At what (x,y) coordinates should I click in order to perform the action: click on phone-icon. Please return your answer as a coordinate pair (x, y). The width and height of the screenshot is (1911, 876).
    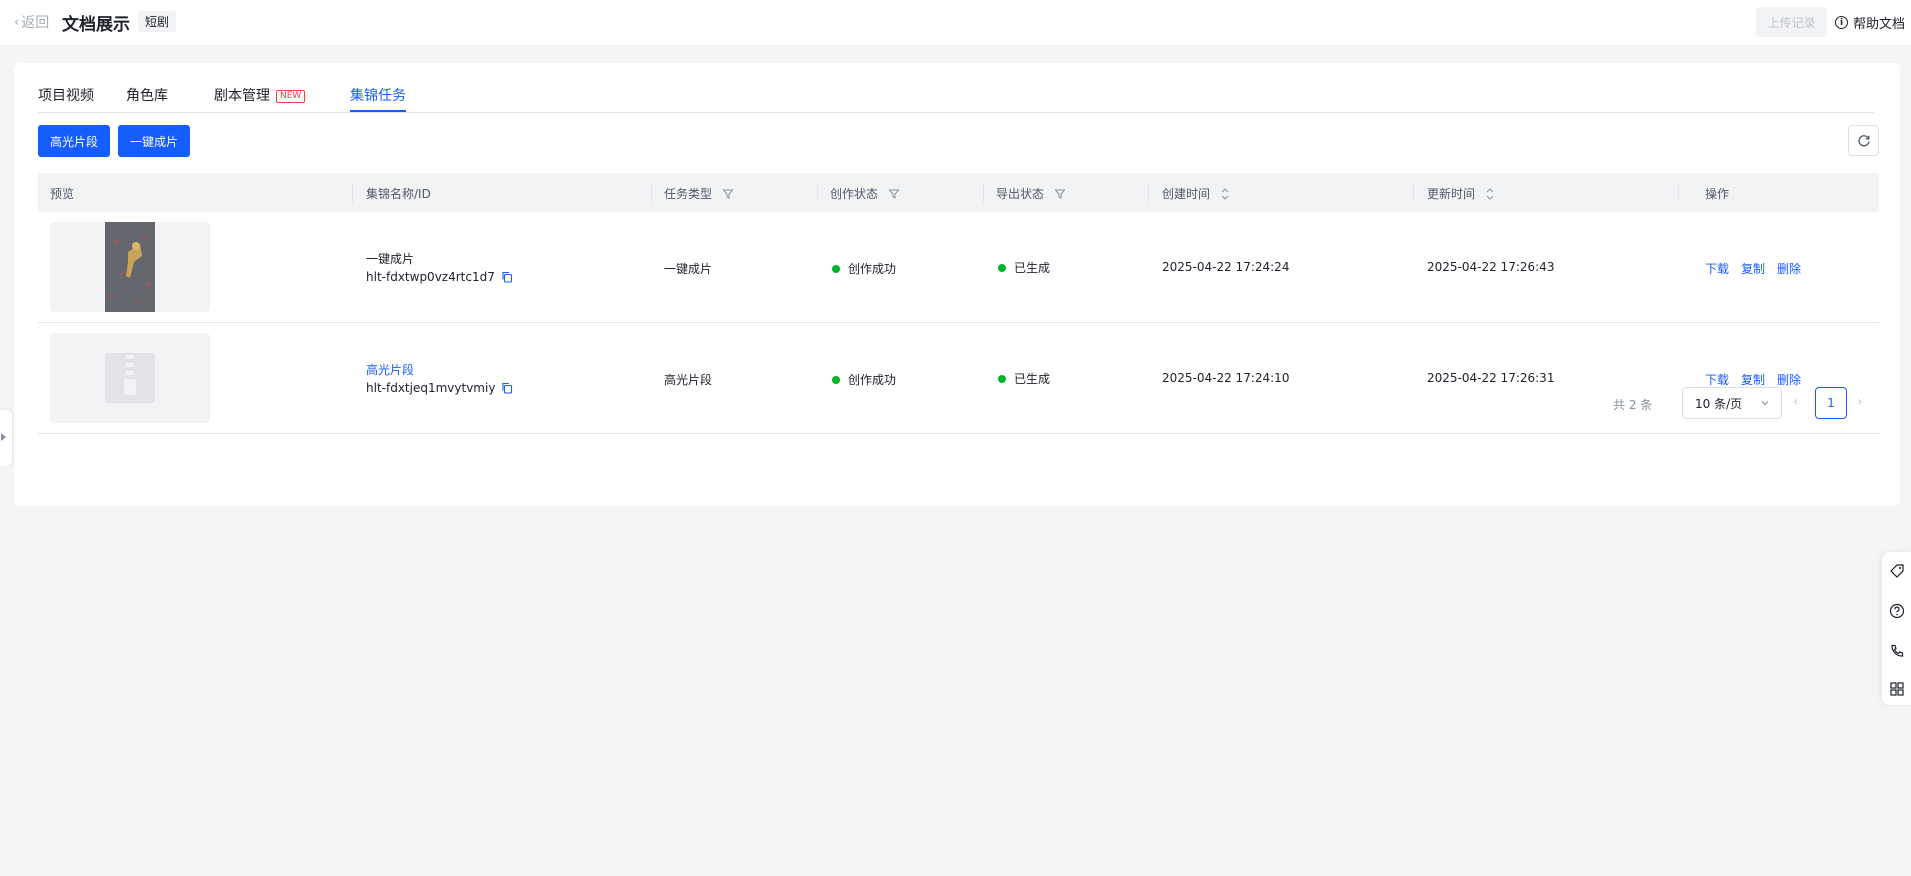
    Looking at the image, I should click on (1897, 651).